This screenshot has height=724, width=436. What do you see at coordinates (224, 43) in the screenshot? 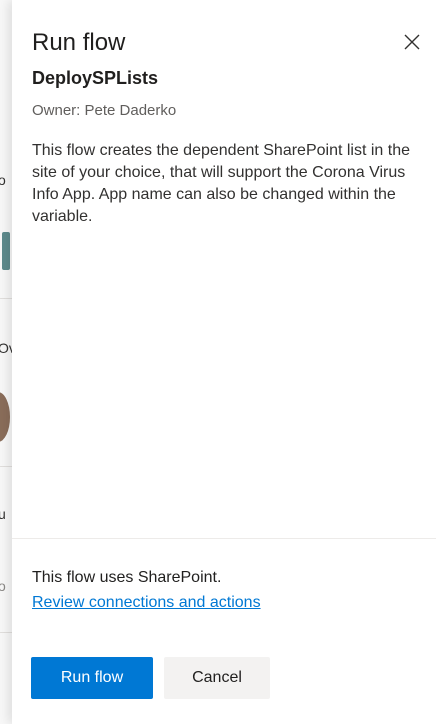
I see `panel-header: Run flow` at bounding box center [224, 43].